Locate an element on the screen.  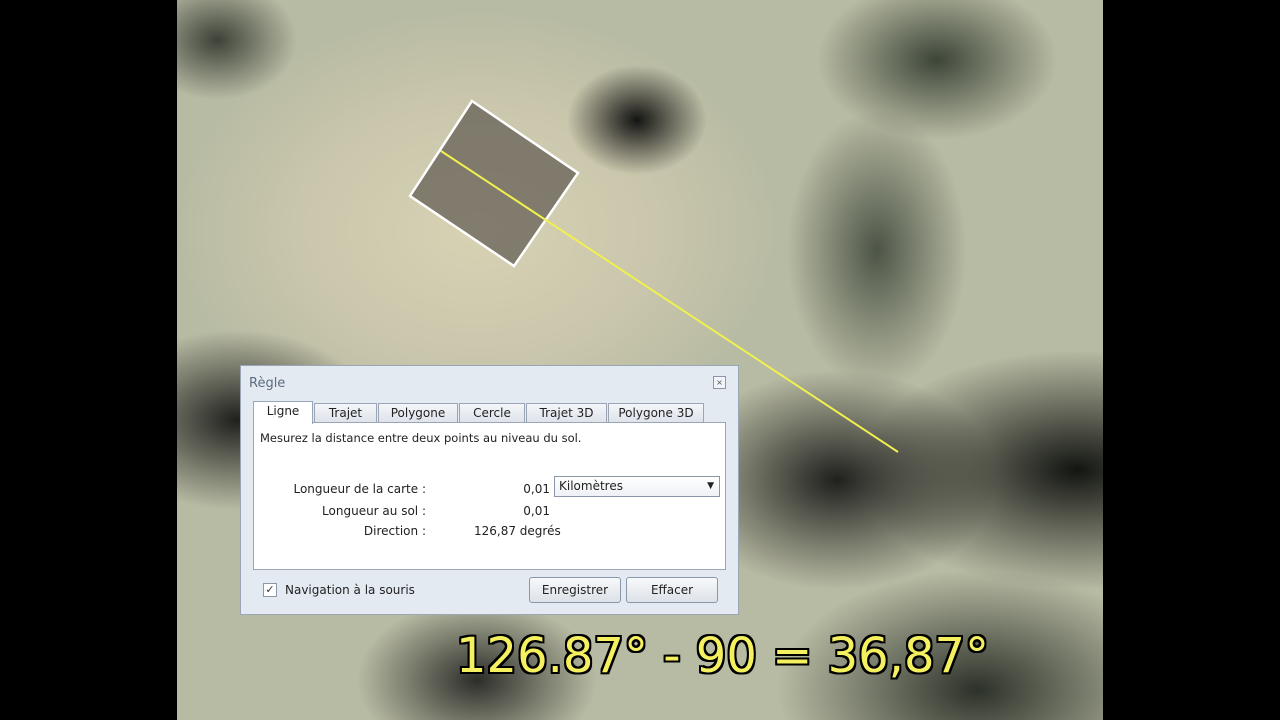
tab-ligne: Ligne is located at coordinates (283, 412).